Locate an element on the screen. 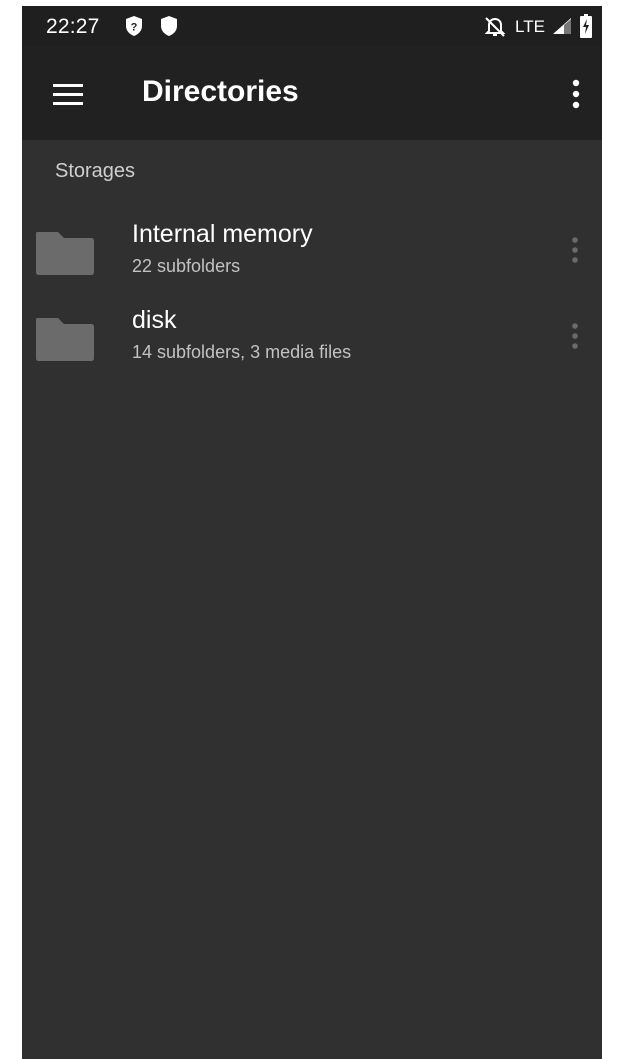 The width and height of the screenshot is (624, 1059). storage-subtitle: 22 subfolders is located at coordinates (186, 266).